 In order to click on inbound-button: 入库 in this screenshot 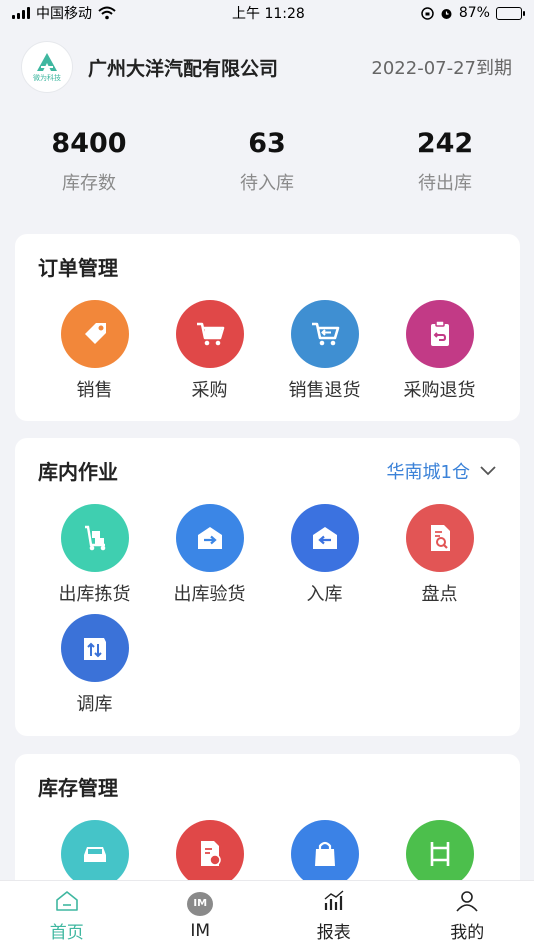, I will do `click(324, 559)`.